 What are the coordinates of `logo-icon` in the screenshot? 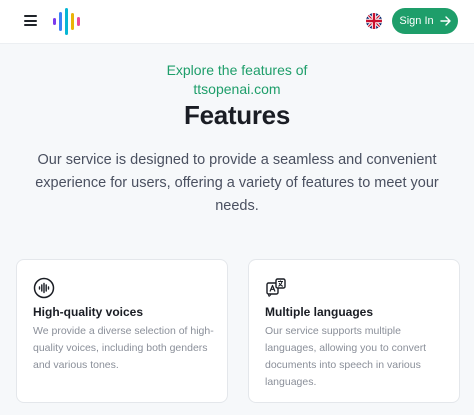 It's located at (68, 21).